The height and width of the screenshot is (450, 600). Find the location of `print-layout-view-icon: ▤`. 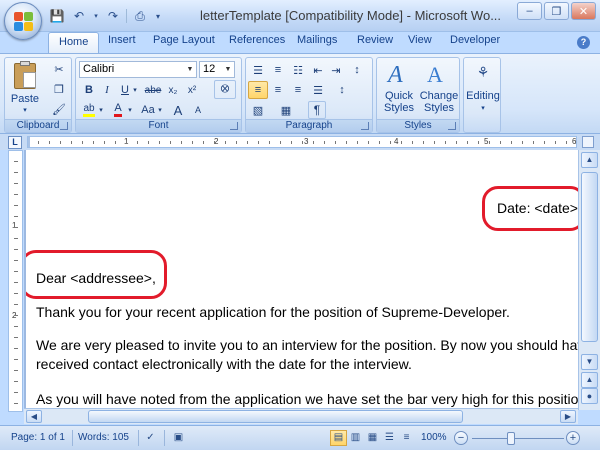

print-layout-view-icon: ▤ is located at coordinates (338, 438).